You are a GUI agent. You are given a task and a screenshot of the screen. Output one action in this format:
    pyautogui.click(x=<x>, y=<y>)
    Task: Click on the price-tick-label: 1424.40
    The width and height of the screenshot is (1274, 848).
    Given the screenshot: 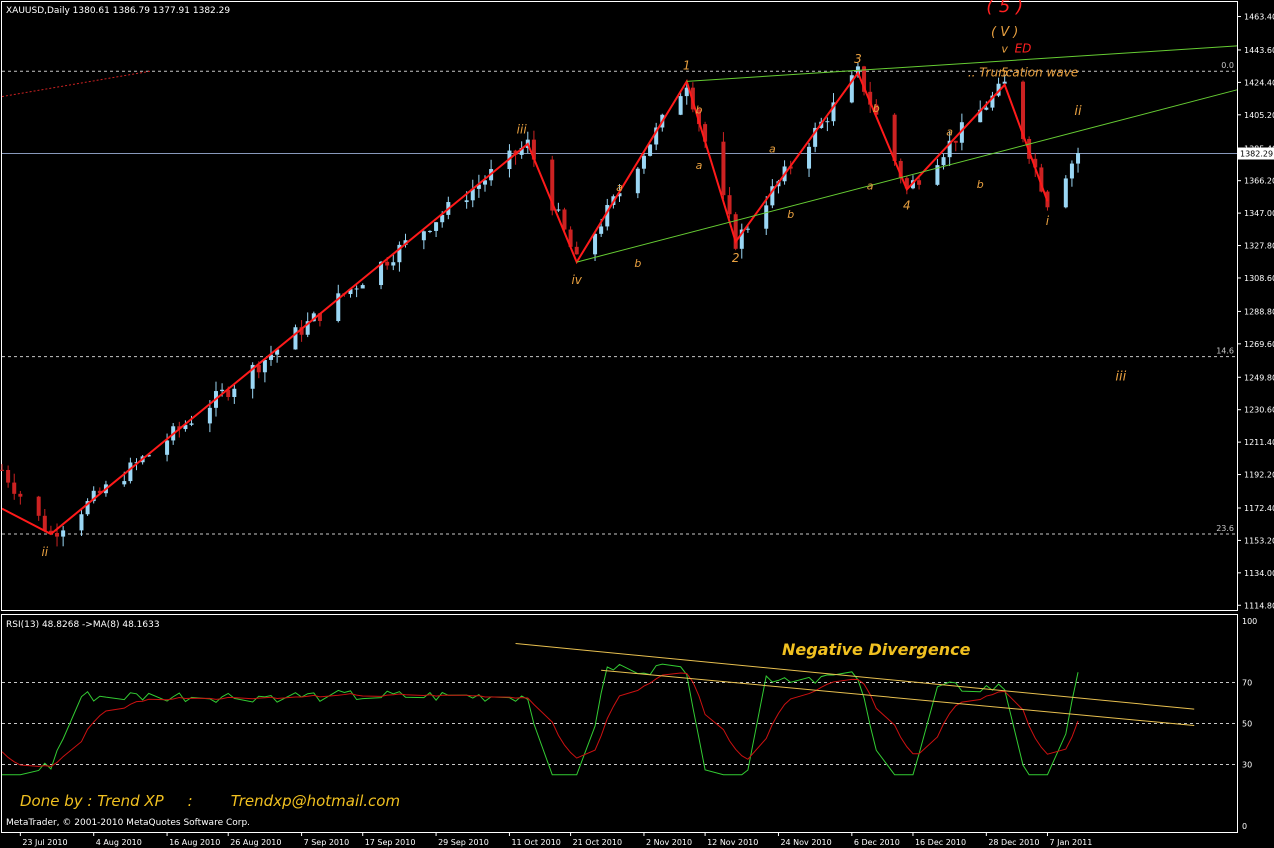 What is the action you would take?
    pyautogui.click(x=1259, y=82)
    